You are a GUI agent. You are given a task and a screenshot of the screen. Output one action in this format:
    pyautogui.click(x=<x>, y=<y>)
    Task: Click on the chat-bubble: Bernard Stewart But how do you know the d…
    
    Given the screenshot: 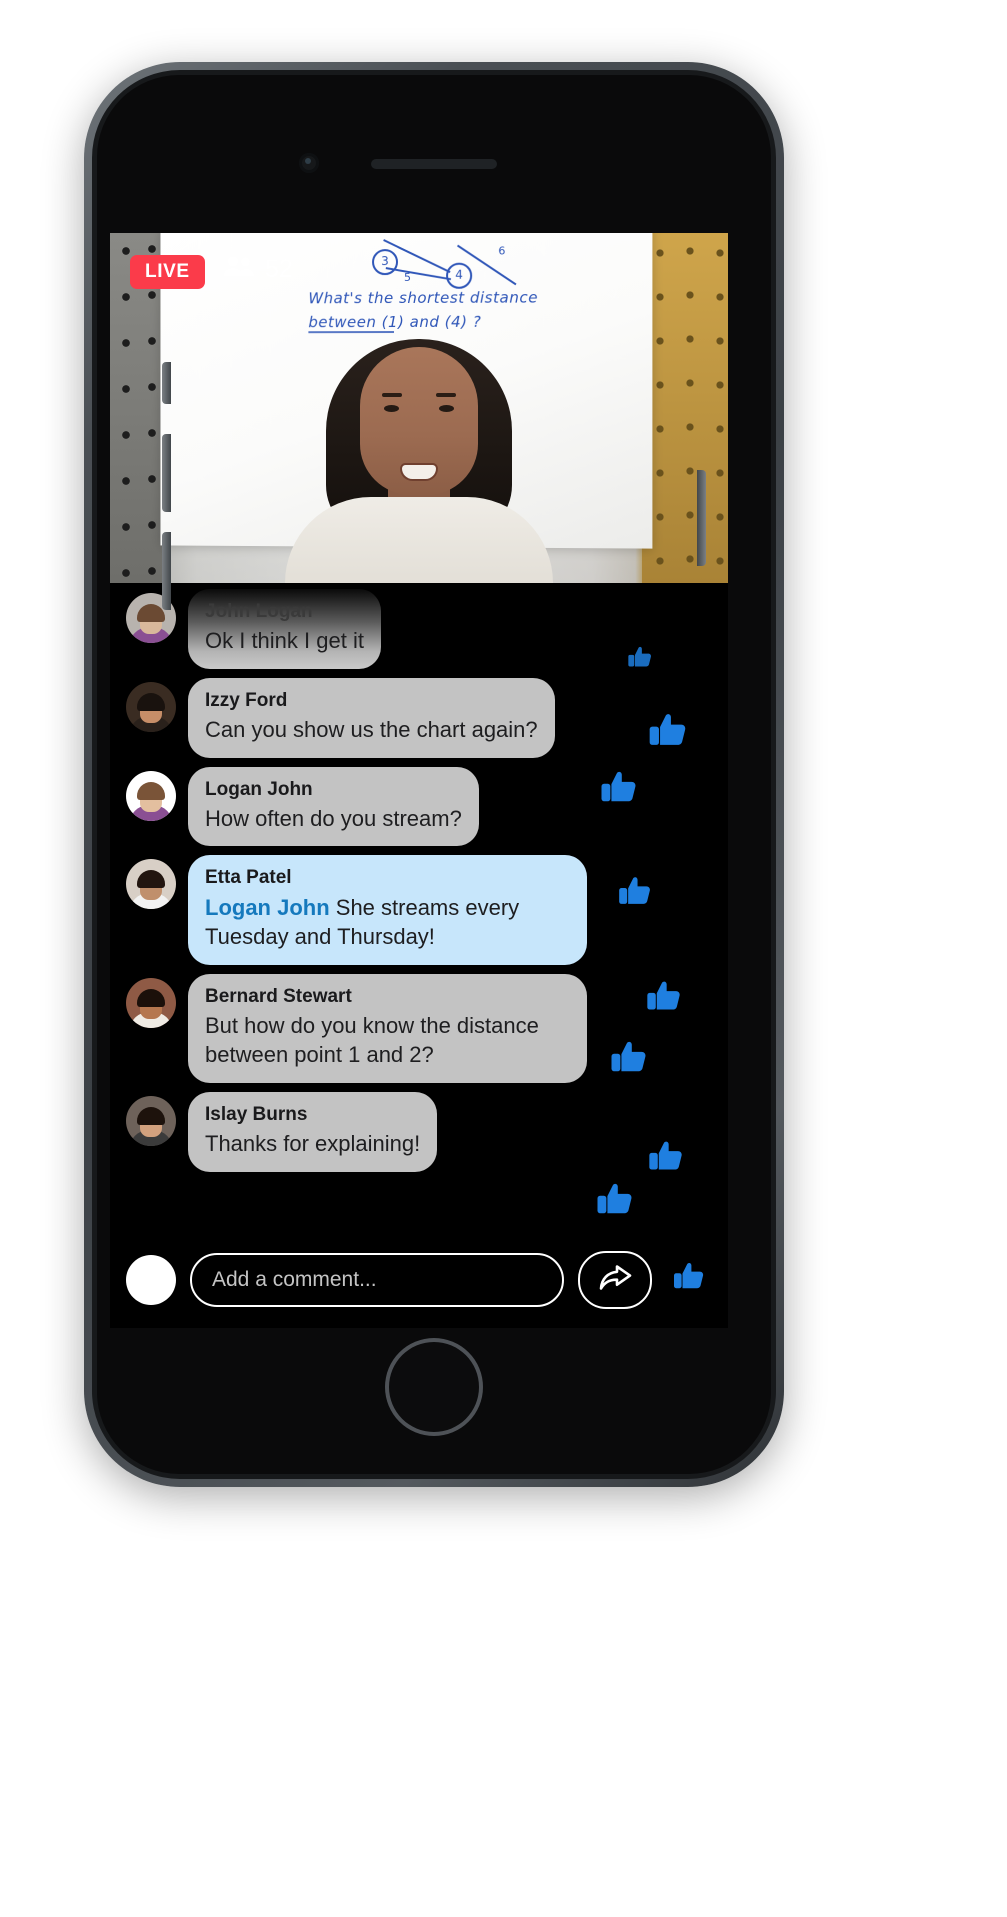 What is the action you would take?
    pyautogui.click(x=387, y=1028)
    